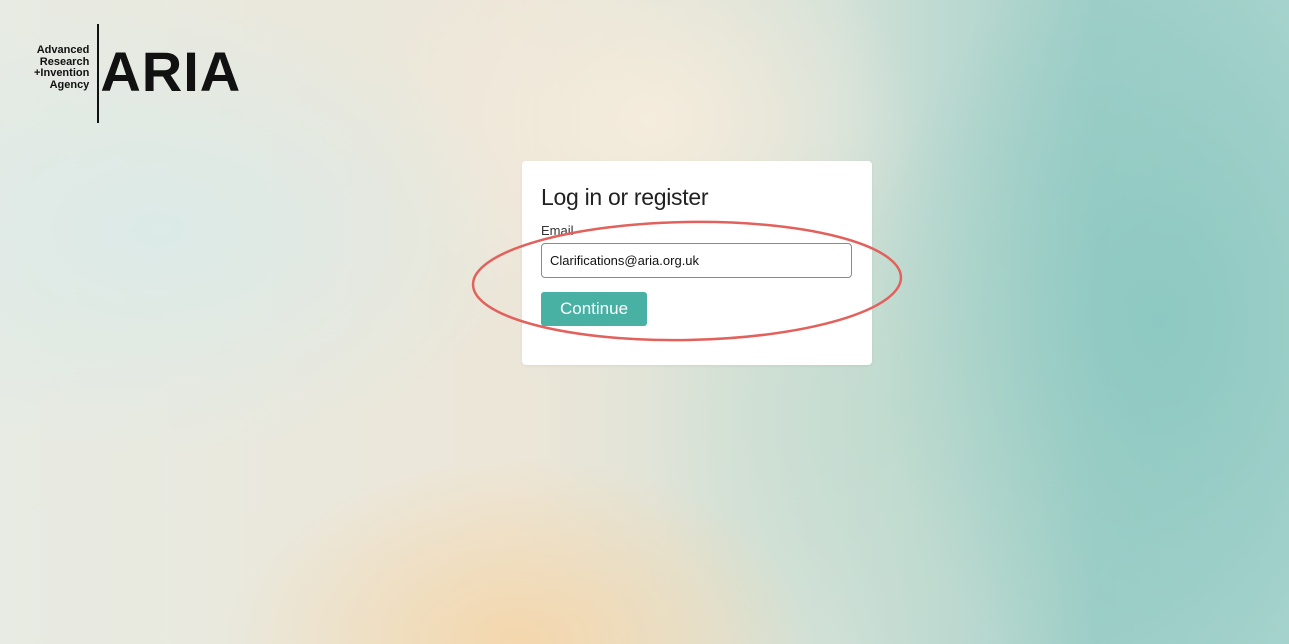 Image resolution: width=1289 pixels, height=644 pixels. I want to click on email-input, so click(696, 260).